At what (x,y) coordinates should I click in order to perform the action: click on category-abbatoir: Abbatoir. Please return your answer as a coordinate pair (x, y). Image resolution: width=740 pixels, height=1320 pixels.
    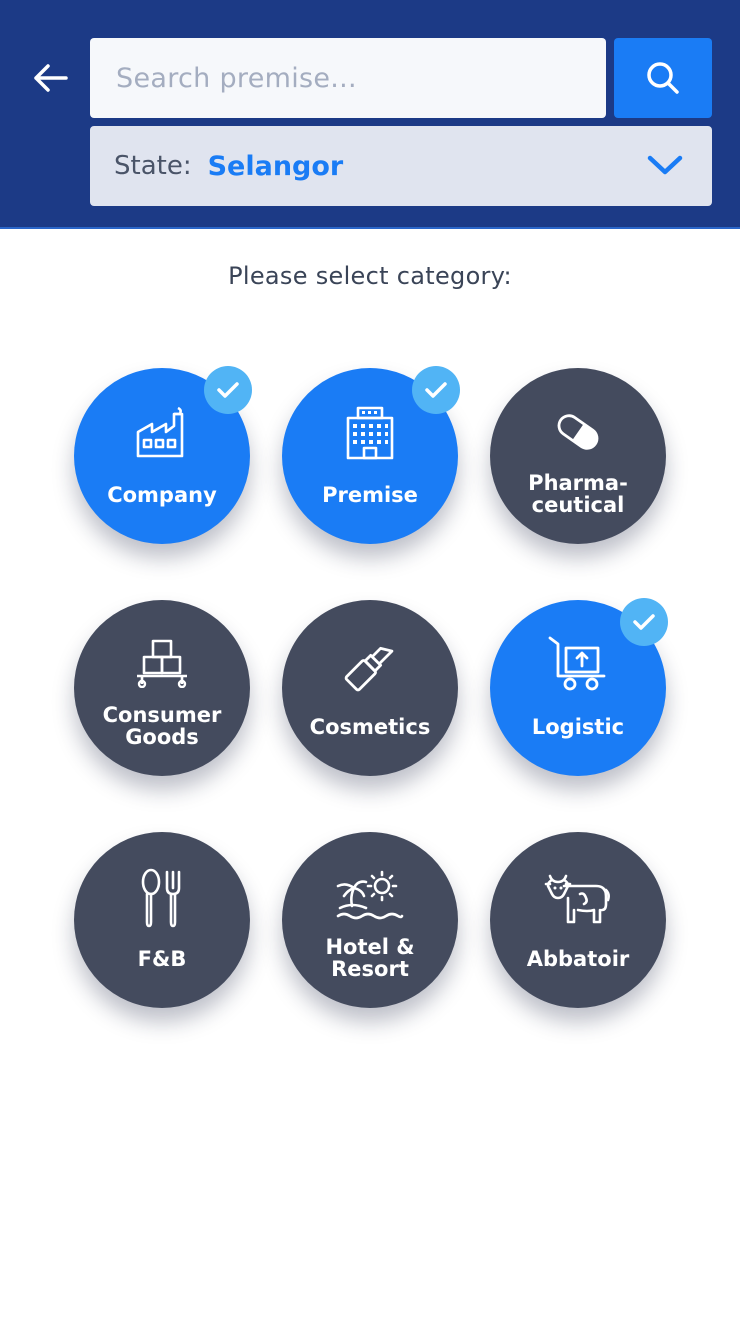
    Looking at the image, I should click on (578, 920).